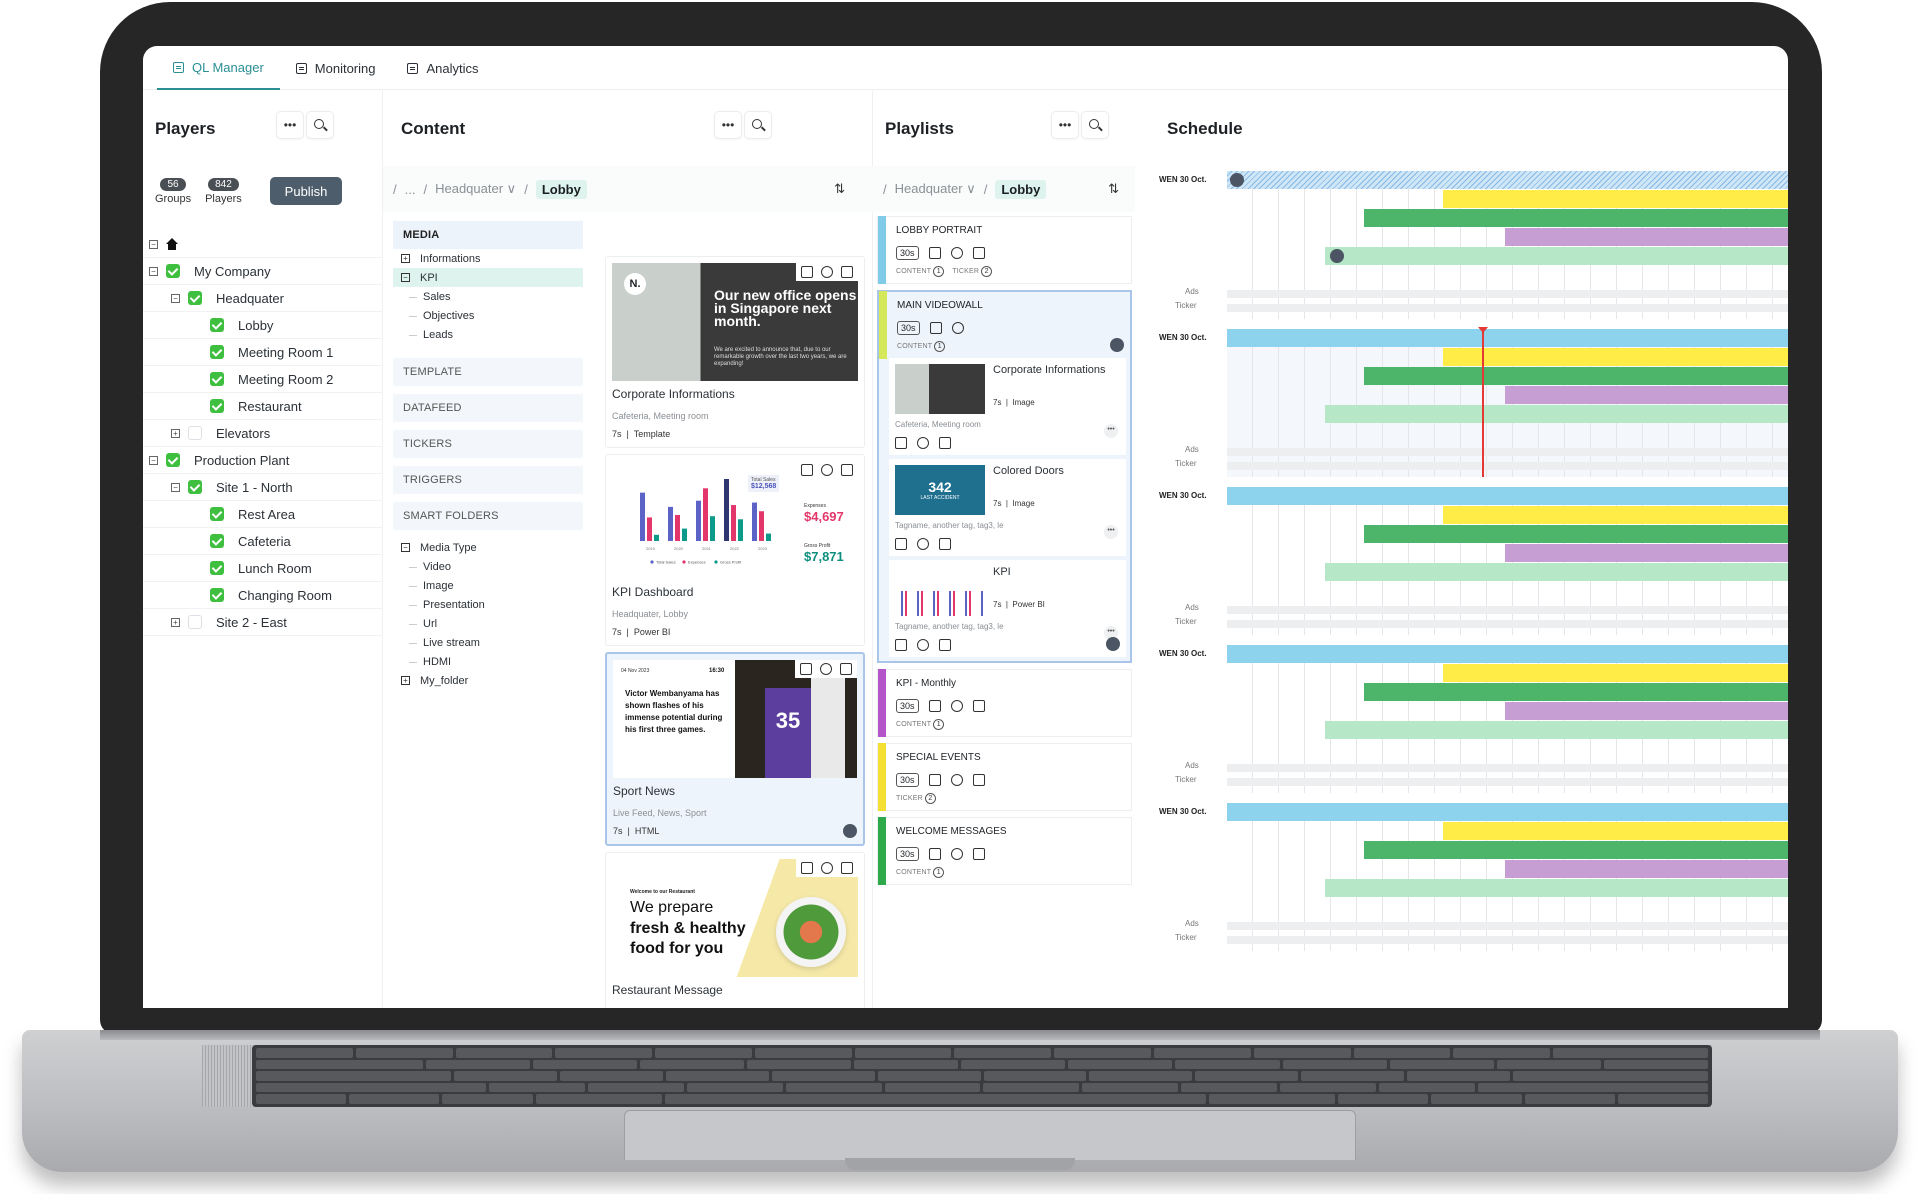 This screenshot has width=1920, height=1194. What do you see at coordinates (1004, 703) in the screenshot?
I see `playlist-item: KPI - Monthly 30s CONTENT 1` at bounding box center [1004, 703].